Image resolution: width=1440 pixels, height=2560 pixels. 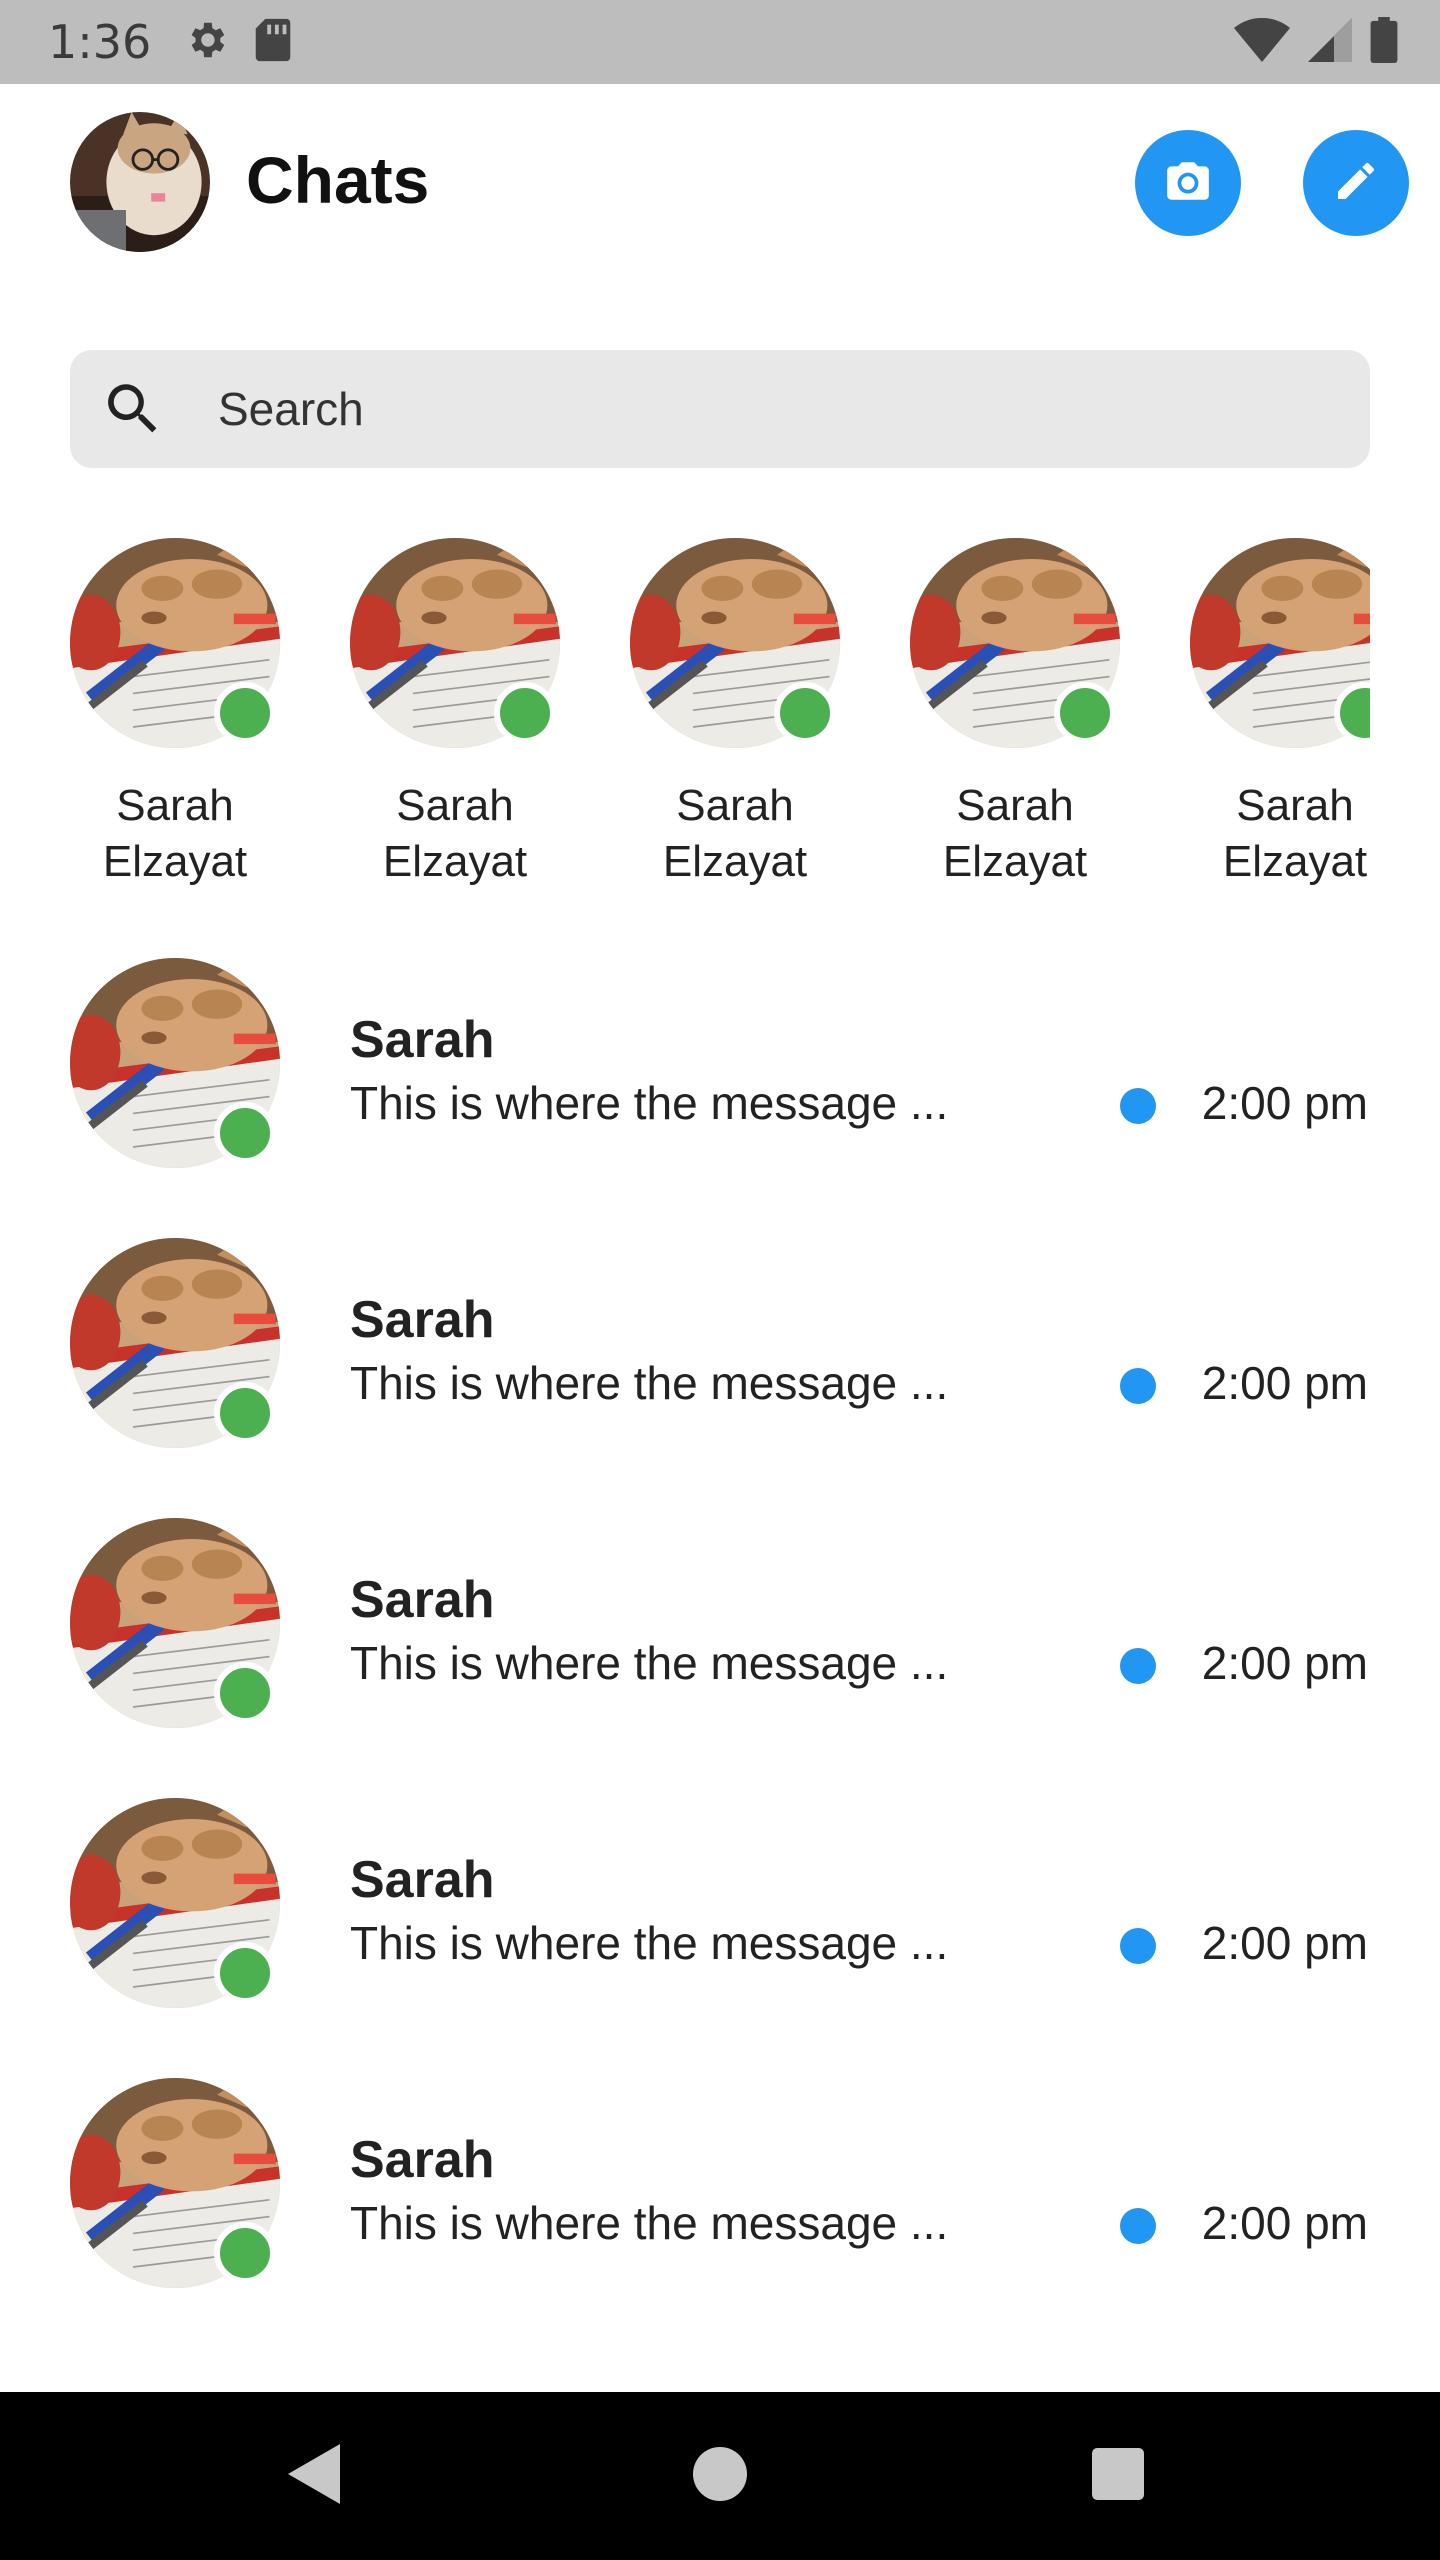 What do you see at coordinates (338, 180) in the screenshot?
I see `page-title: Chats` at bounding box center [338, 180].